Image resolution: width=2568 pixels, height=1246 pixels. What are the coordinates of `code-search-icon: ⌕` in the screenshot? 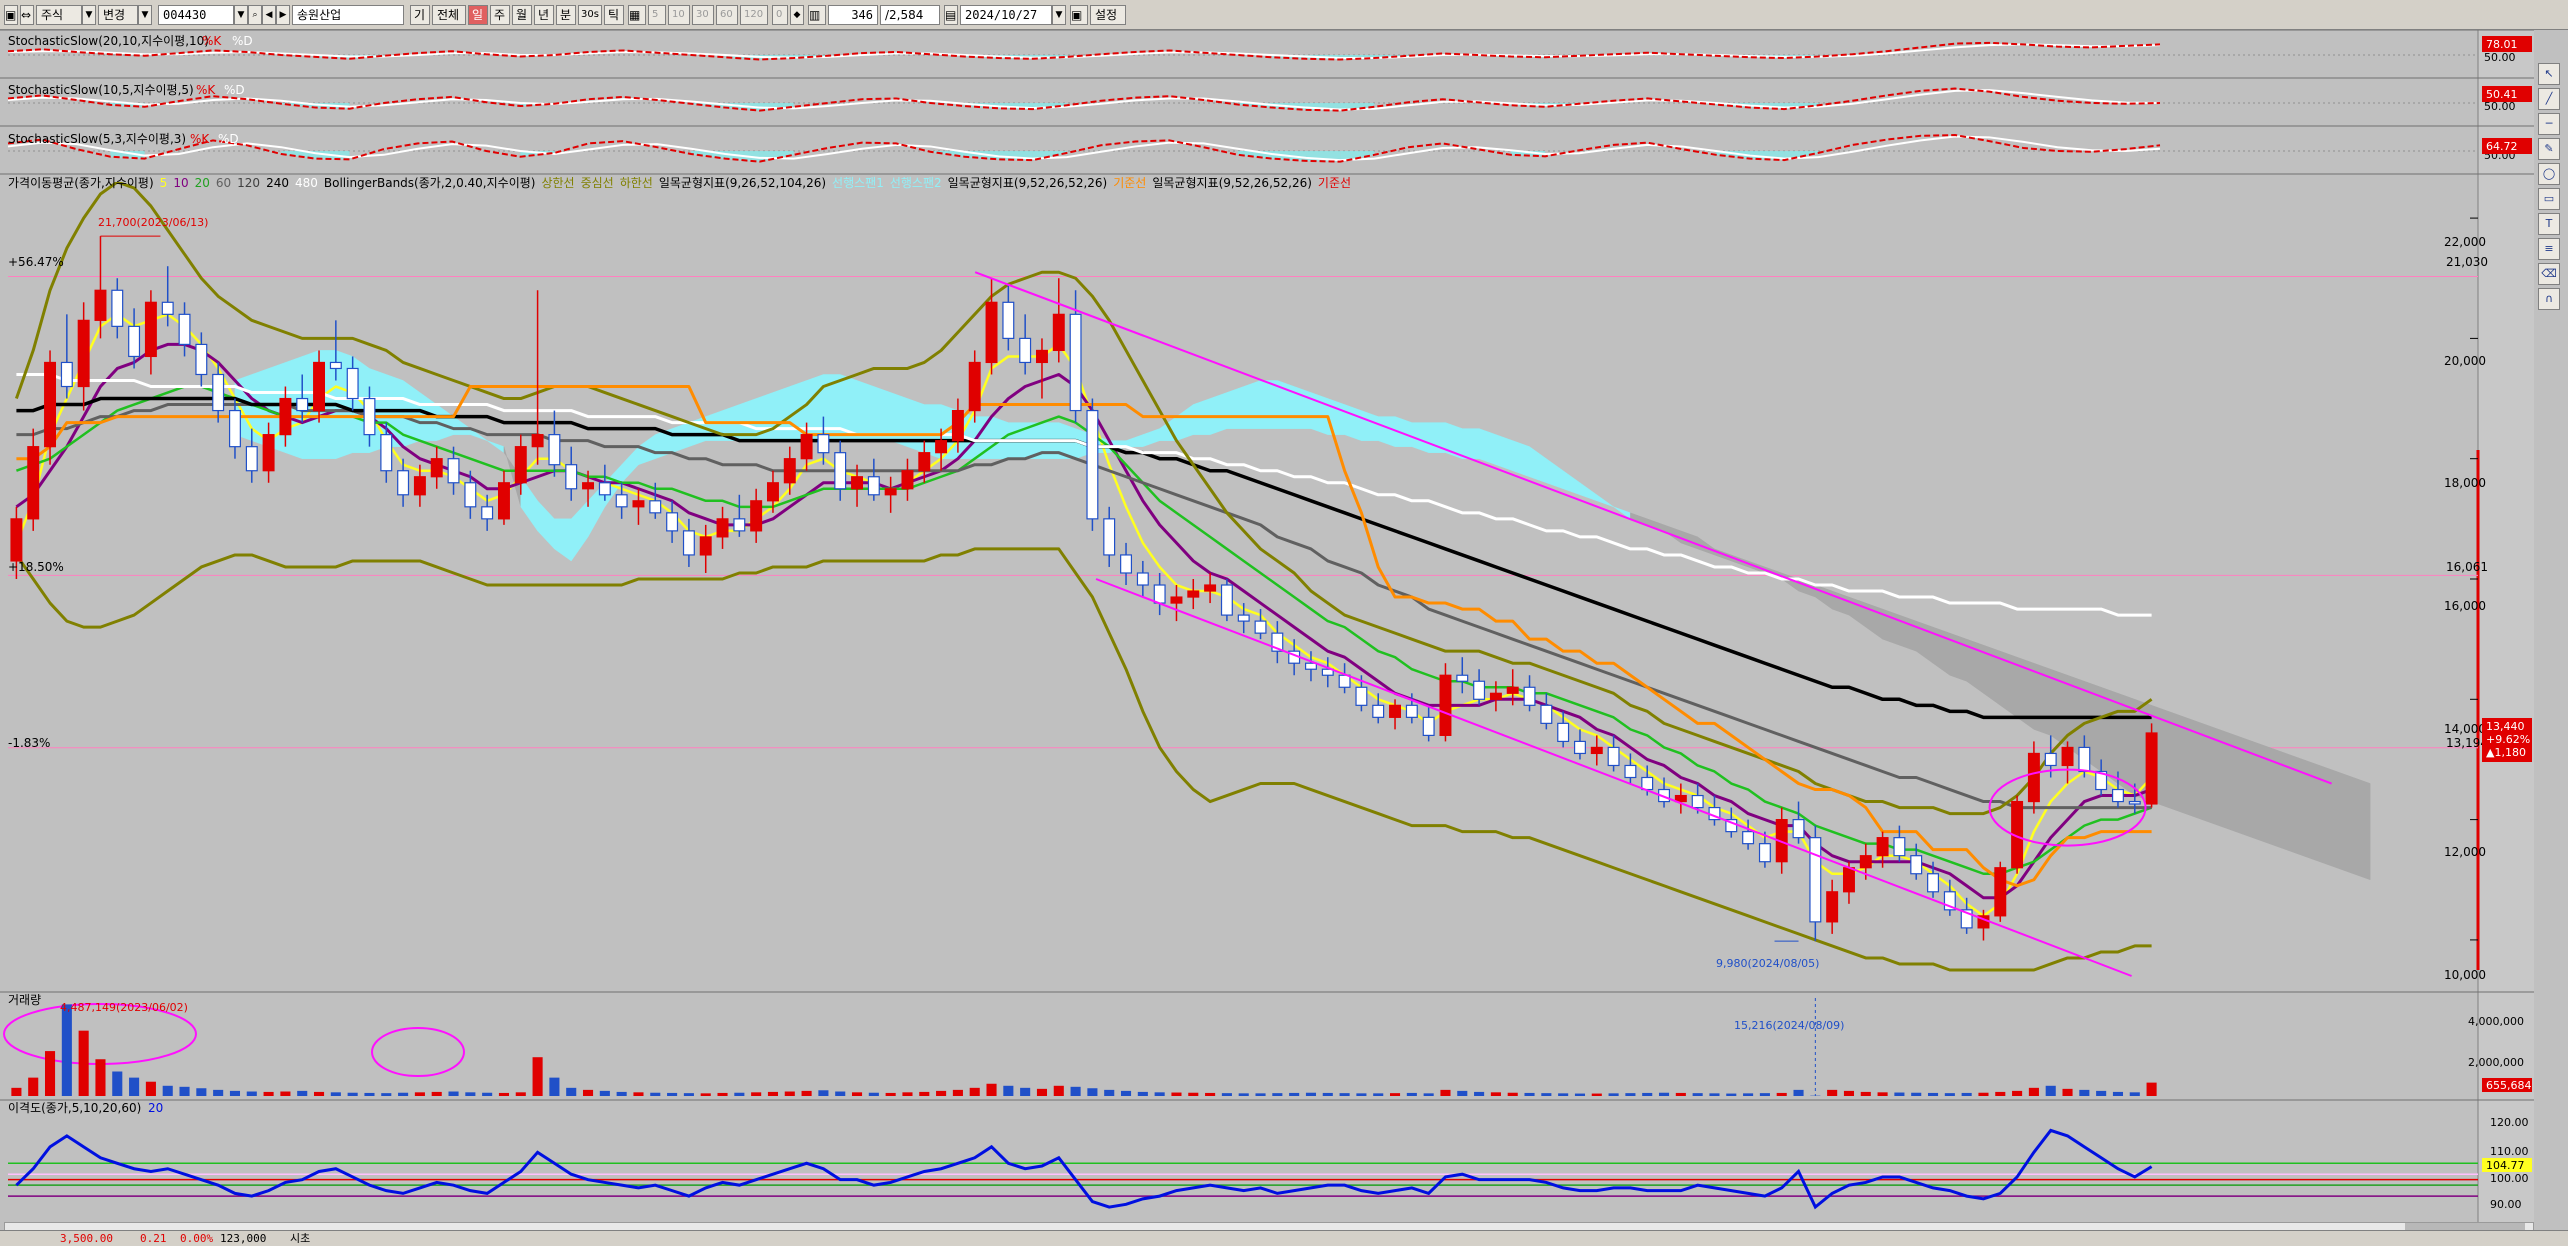 It's located at (255, 15).